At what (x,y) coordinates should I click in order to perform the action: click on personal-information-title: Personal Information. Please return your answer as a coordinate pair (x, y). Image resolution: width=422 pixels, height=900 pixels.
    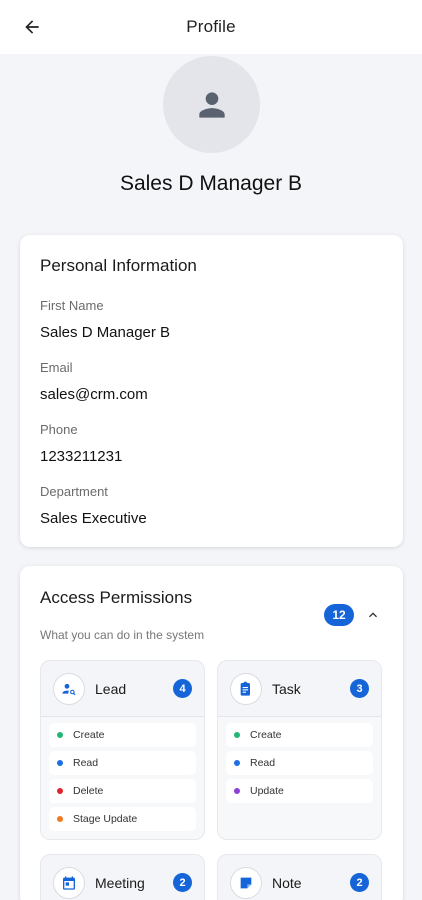
    Looking at the image, I should click on (118, 265).